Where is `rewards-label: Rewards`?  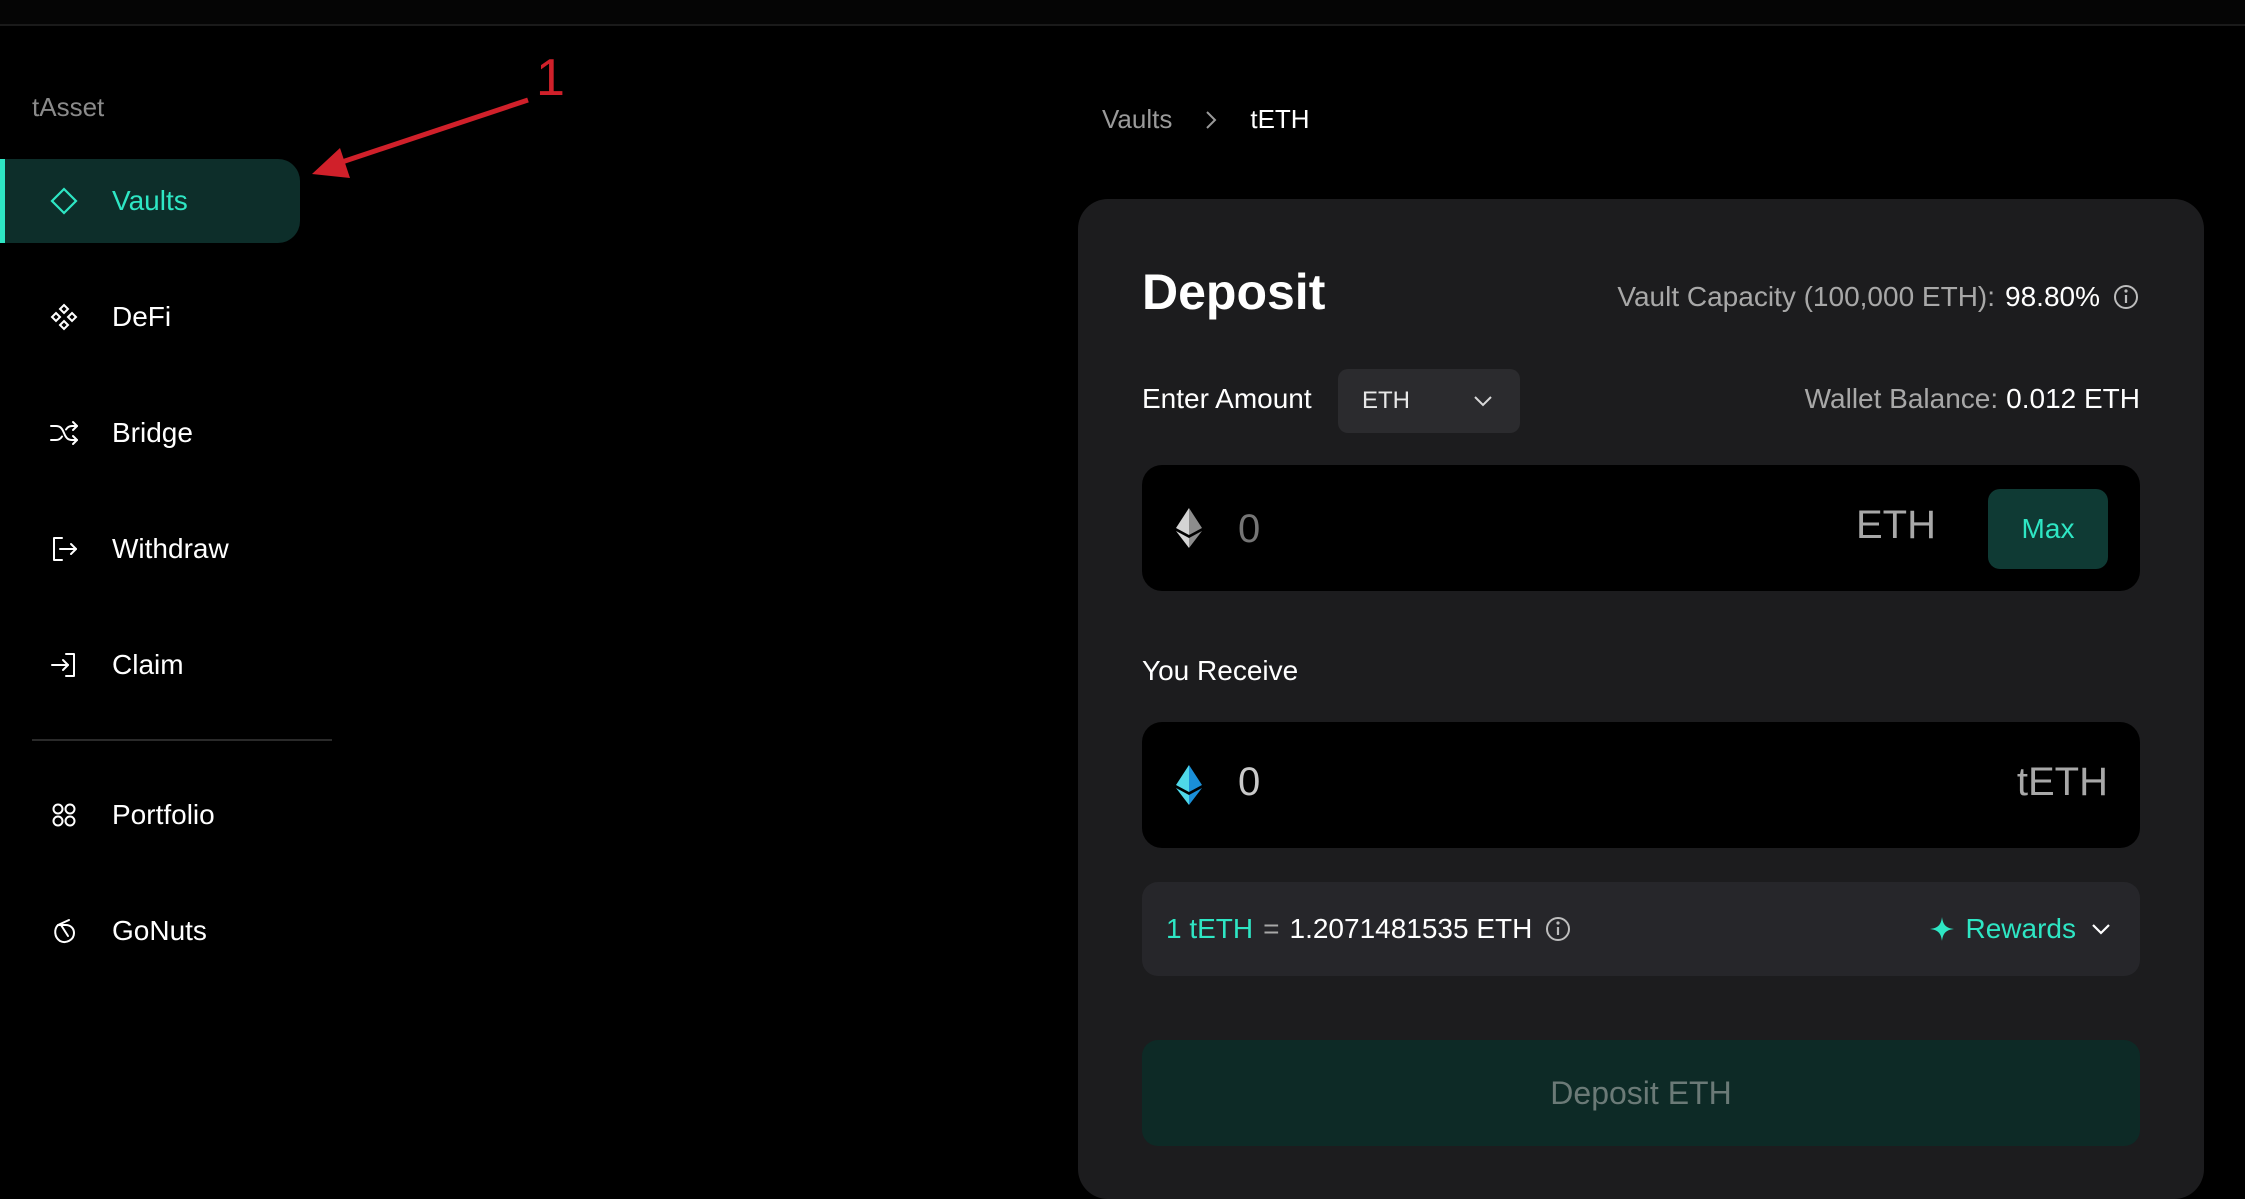
rewards-label: Rewards is located at coordinates (2020, 928).